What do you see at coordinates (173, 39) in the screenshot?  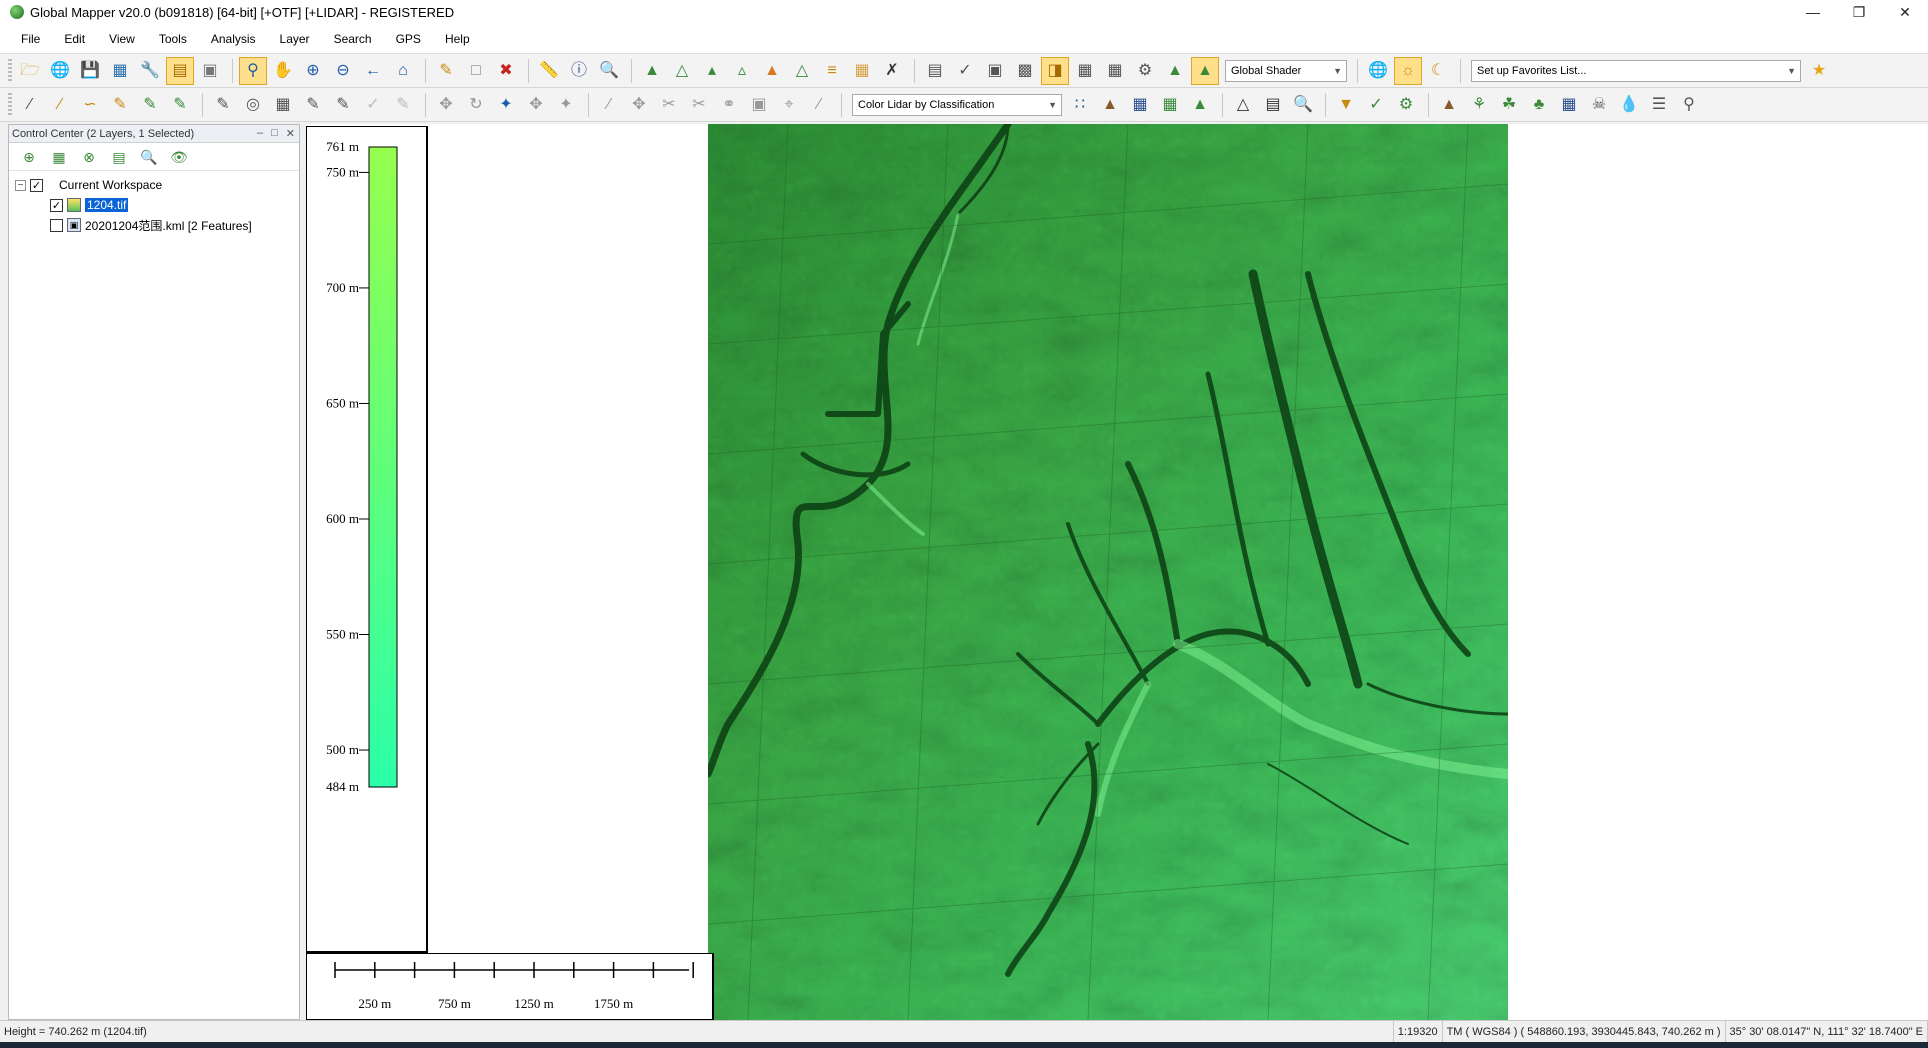 I see `menu-tools: Tools` at bounding box center [173, 39].